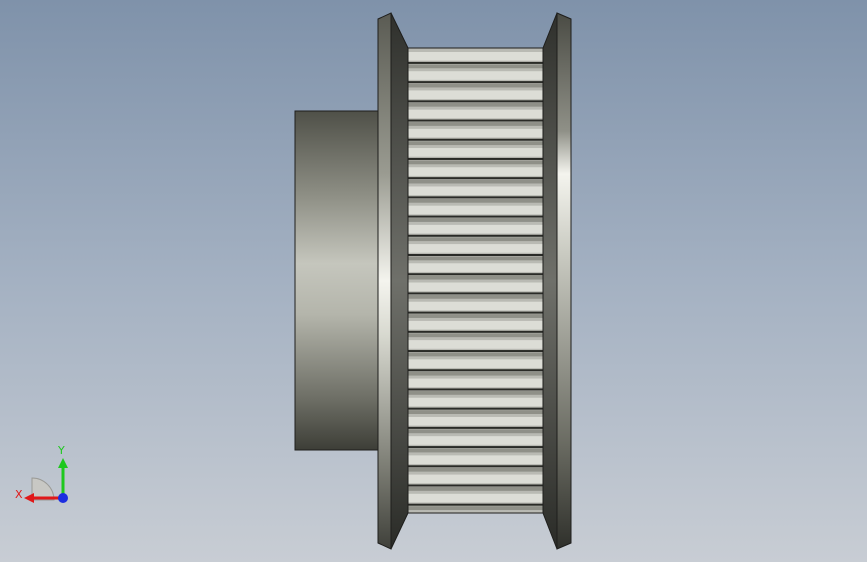 The height and width of the screenshot is (562, 867). Describe the element at coordinates (61, 450) in the screenshot. I see `y-axis-label: Y` at that location.